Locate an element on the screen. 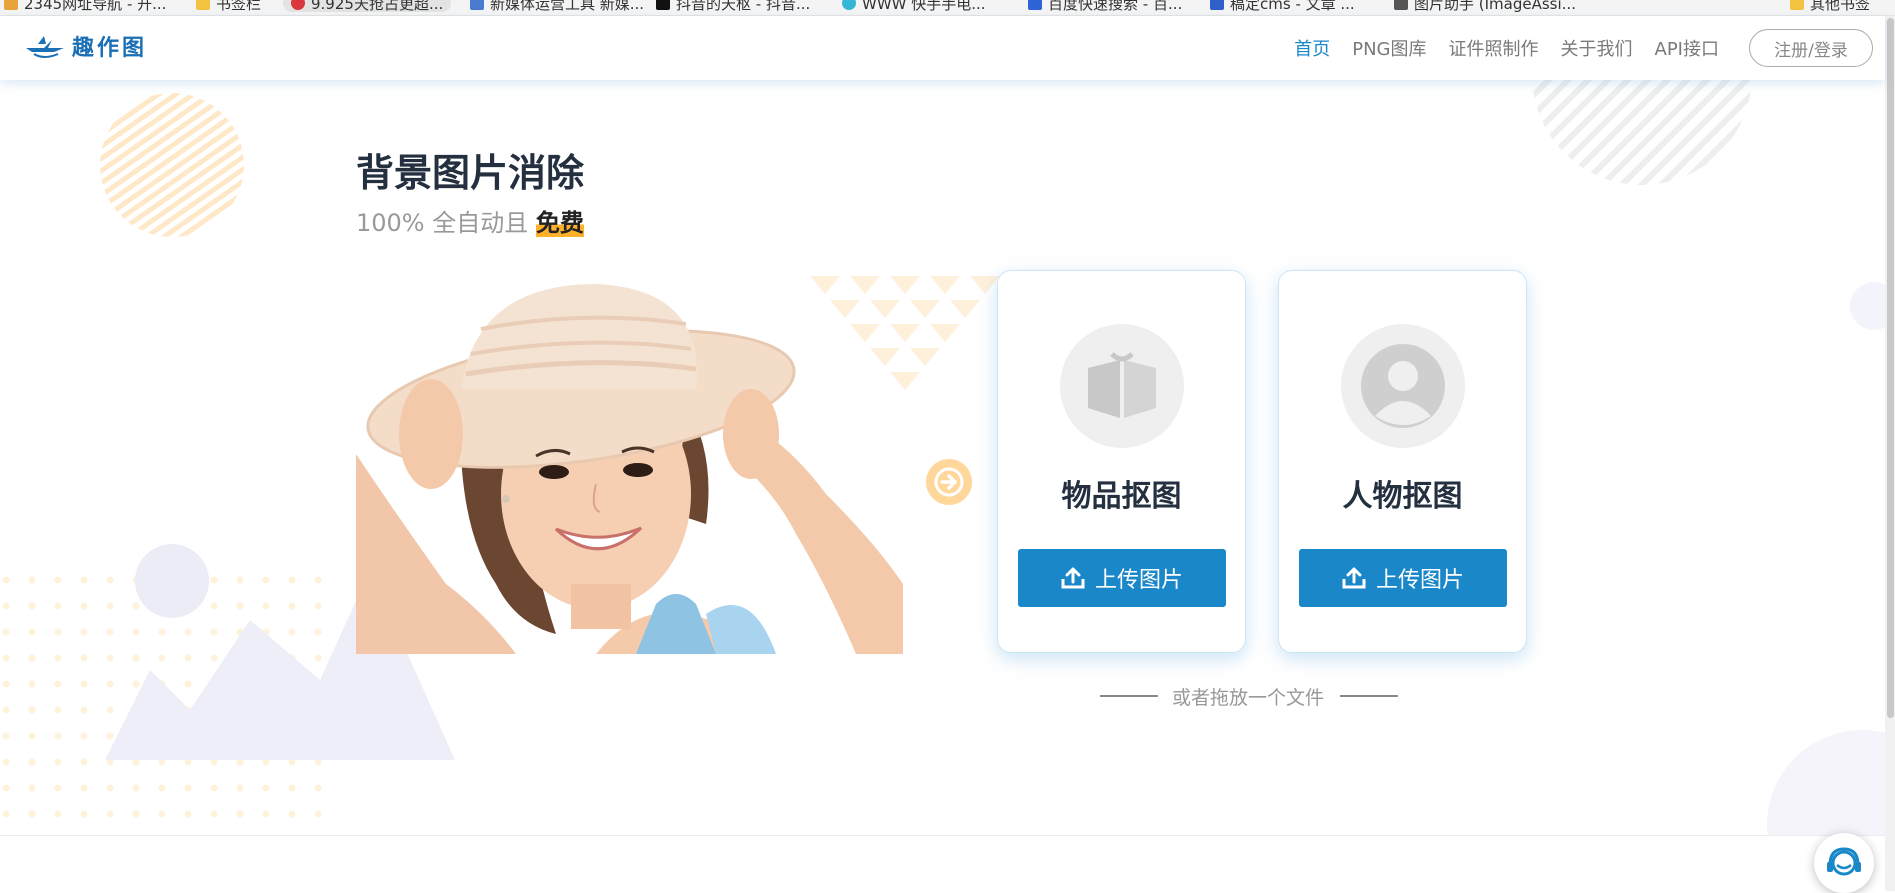 The image size is (1895, 893). tiktok-icon is located at coordinates (663, 5).